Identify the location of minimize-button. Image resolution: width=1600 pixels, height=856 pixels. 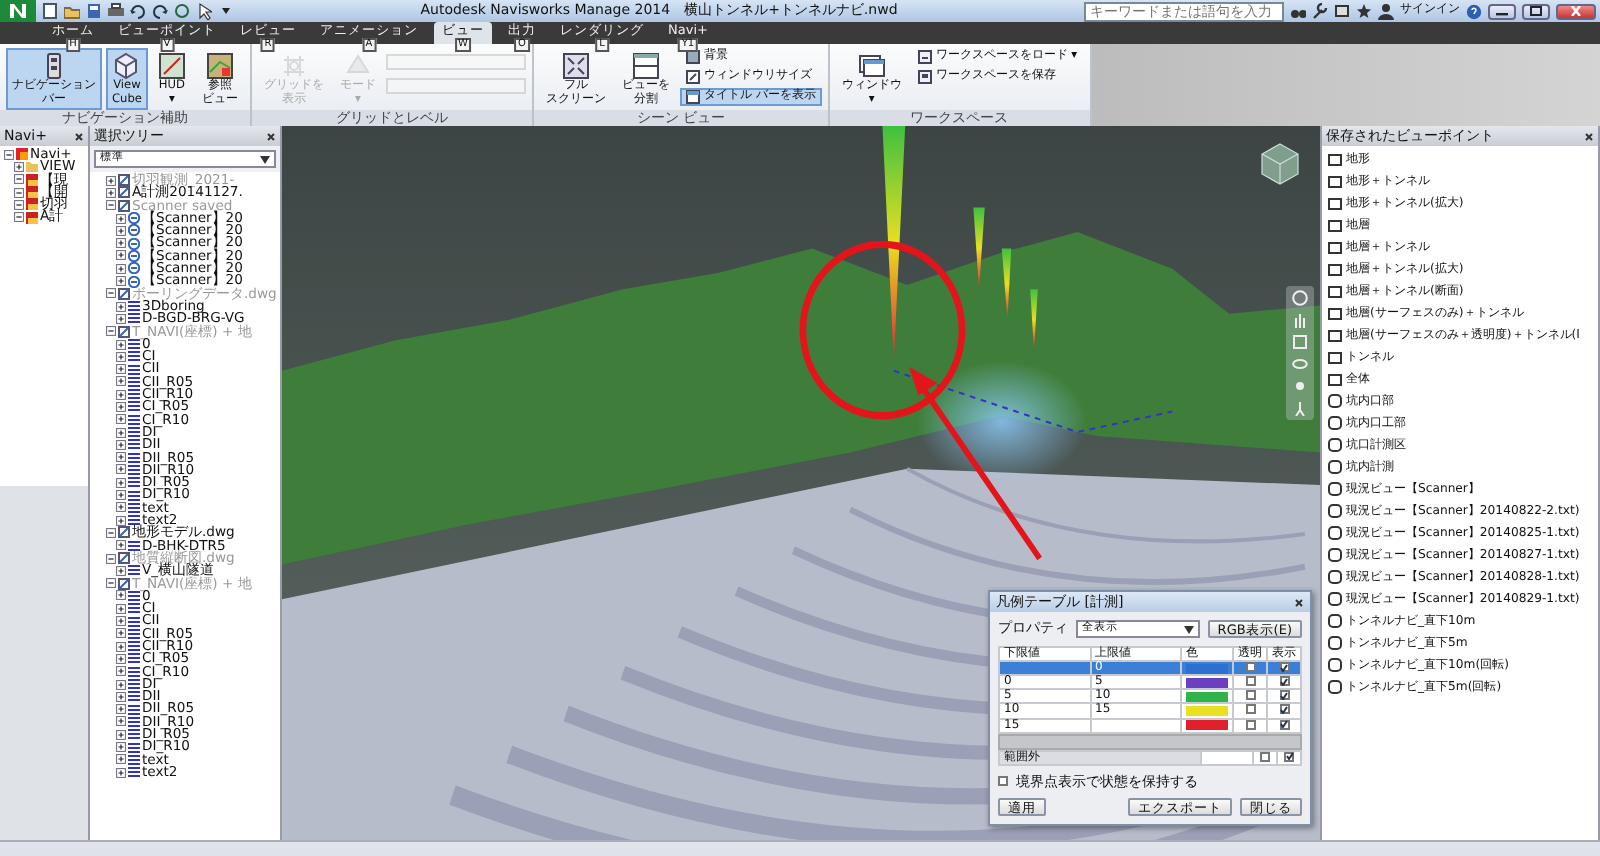
(1502, 11).